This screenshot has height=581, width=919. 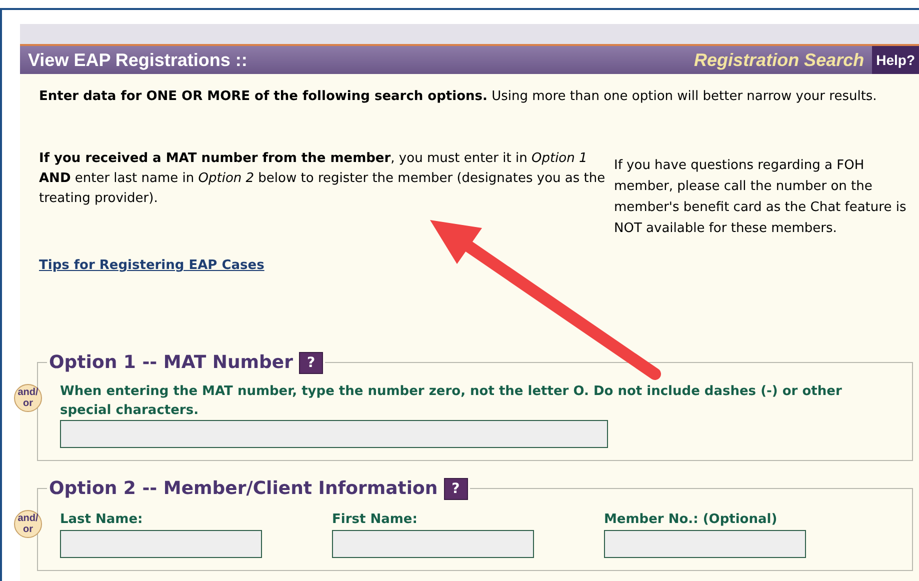 I want to click on help-button: Help?, so click(x=895, y=60).